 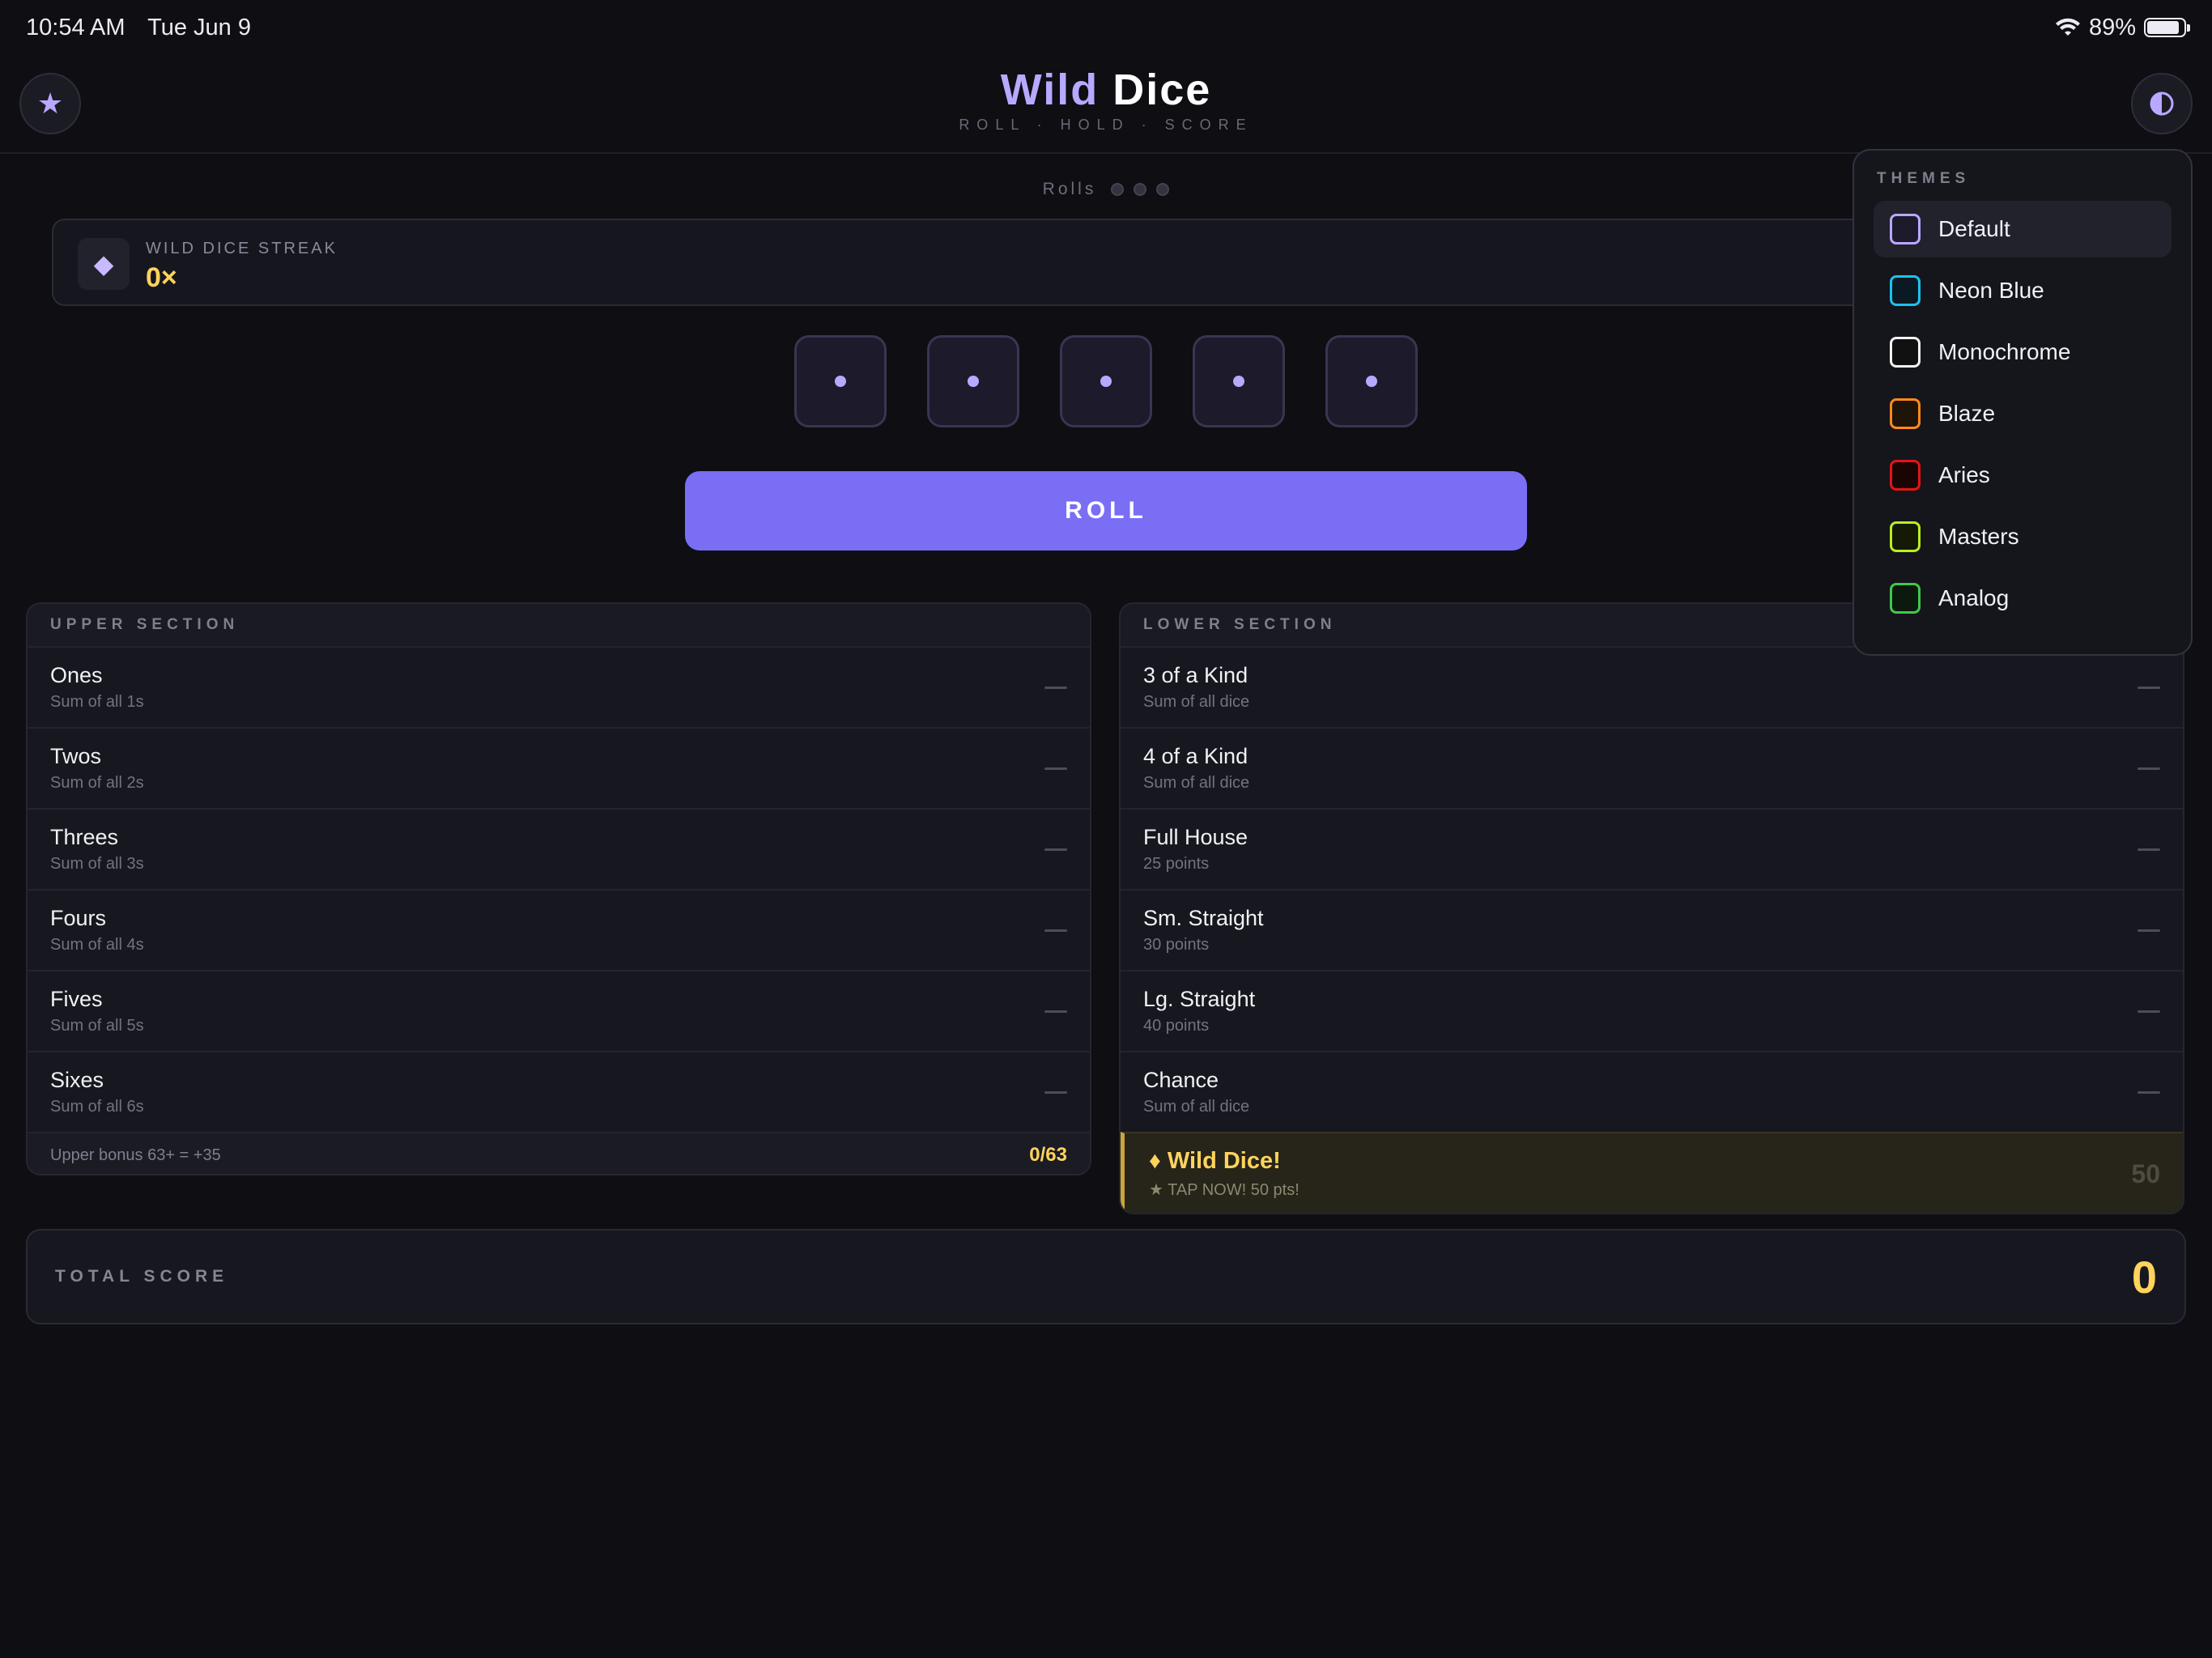 What do you see at coordinates (2144, 1277) in the screenshot?
I see `total-score-value: 0` at bounding box center [2144, 1277].